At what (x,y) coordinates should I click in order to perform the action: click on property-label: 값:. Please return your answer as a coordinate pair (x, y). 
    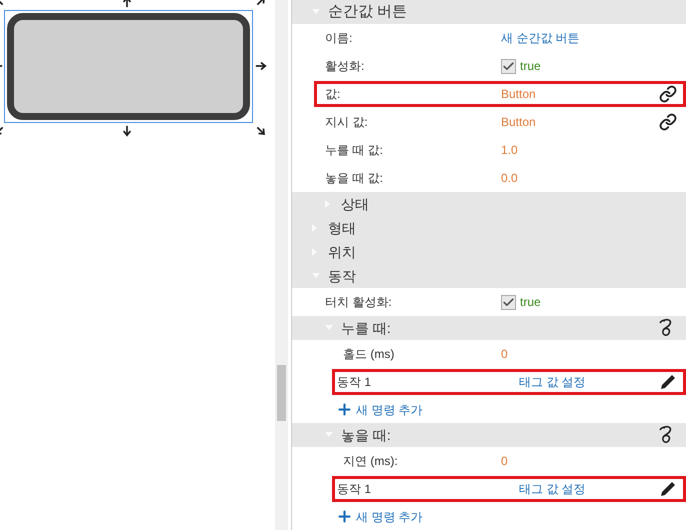
    Looking at the image, I should click on (333, 94).